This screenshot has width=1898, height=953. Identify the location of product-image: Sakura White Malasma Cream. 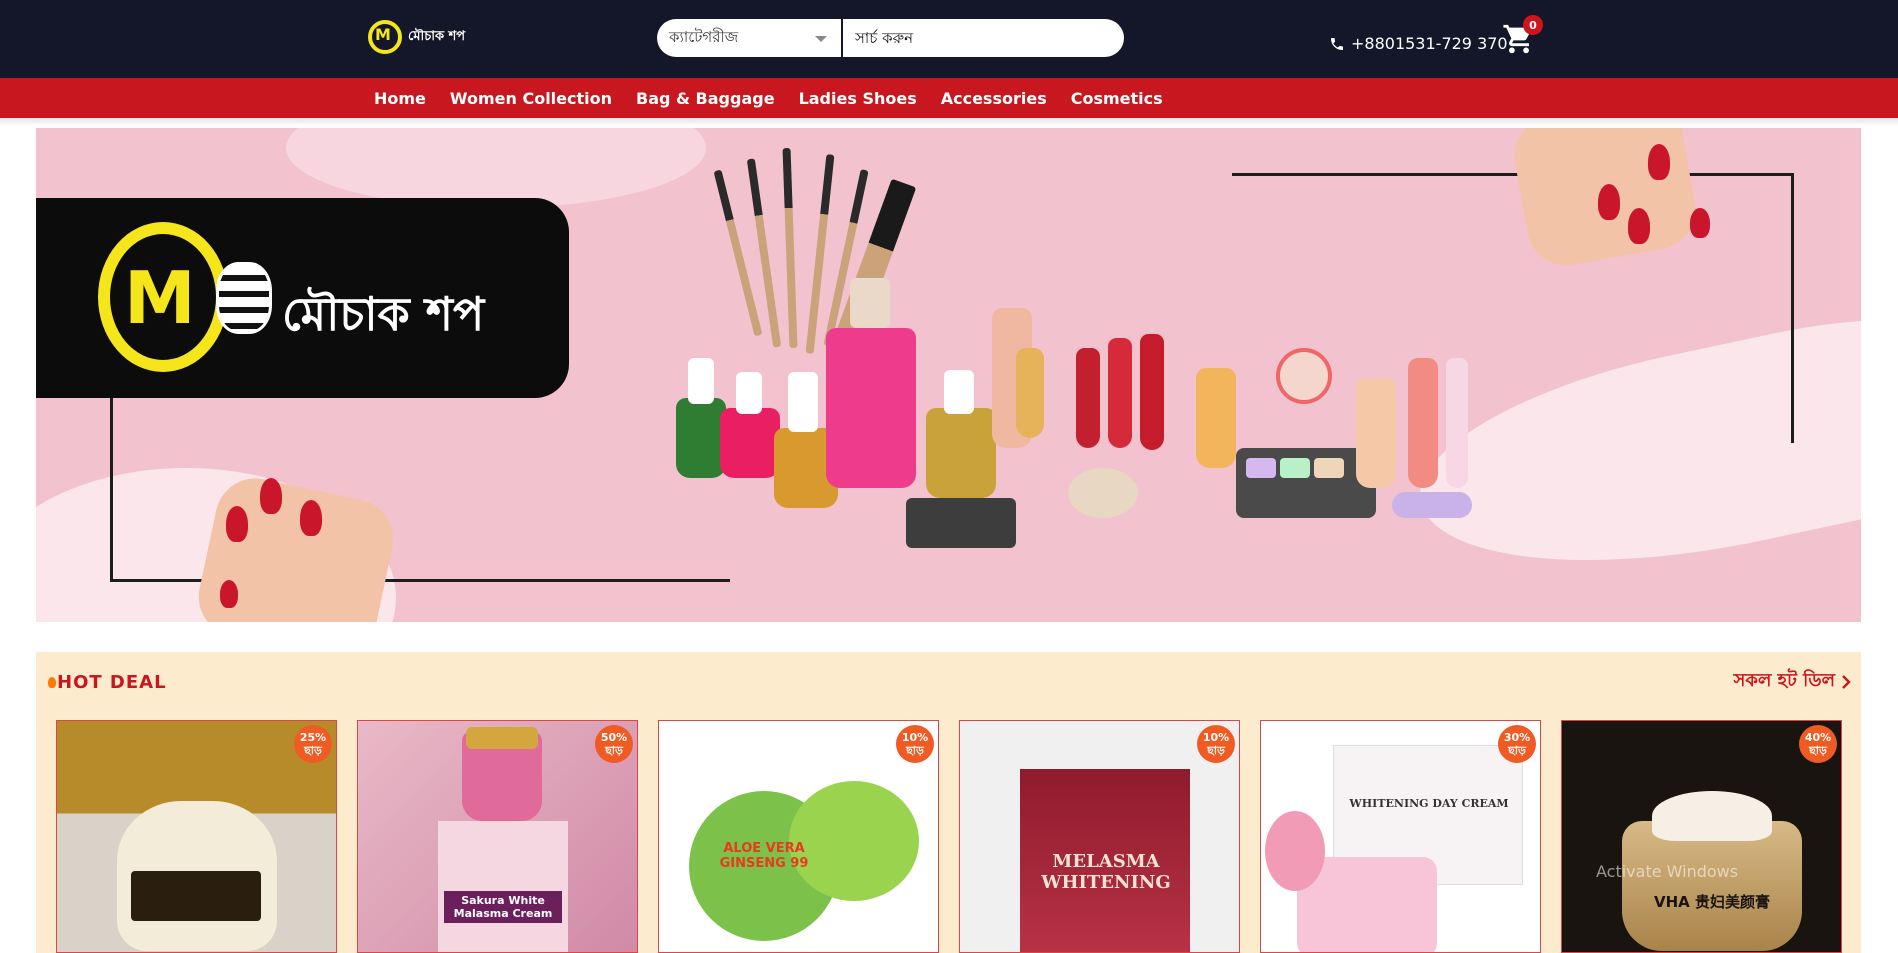
(497, 836).